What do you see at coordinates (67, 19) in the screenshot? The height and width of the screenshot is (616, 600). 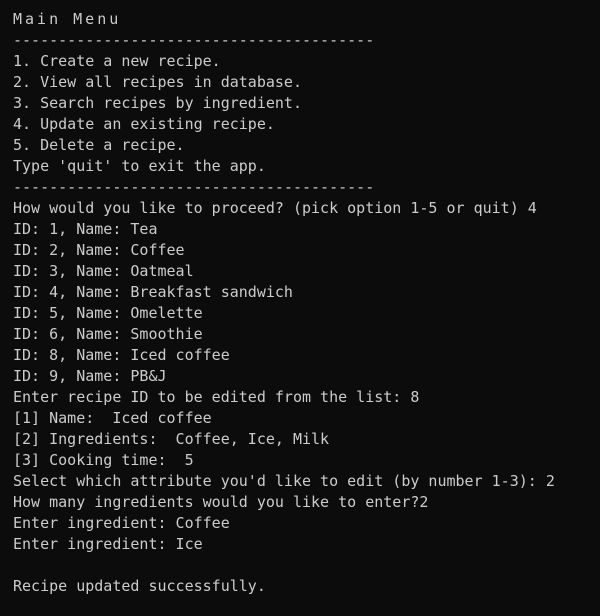 I see `menu-title: Main Menu` at bounding box center [67, 19].